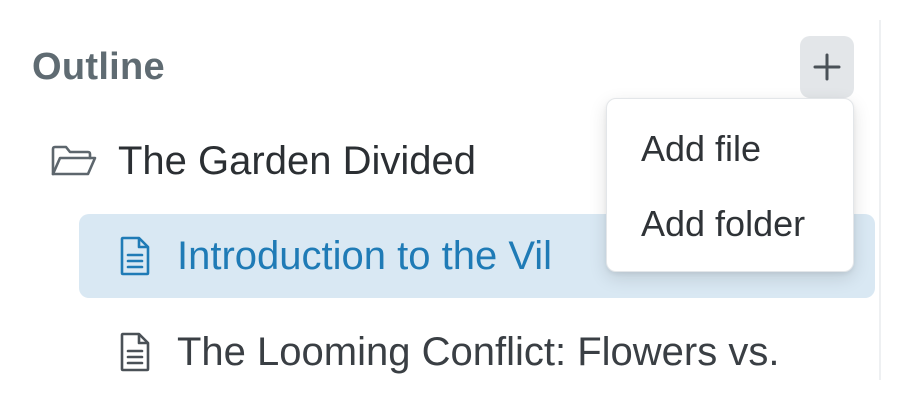 The width and height of the screenshot is (914, 412). I want to click on menu-item-add-folder: Add folder, so click(730, 224).